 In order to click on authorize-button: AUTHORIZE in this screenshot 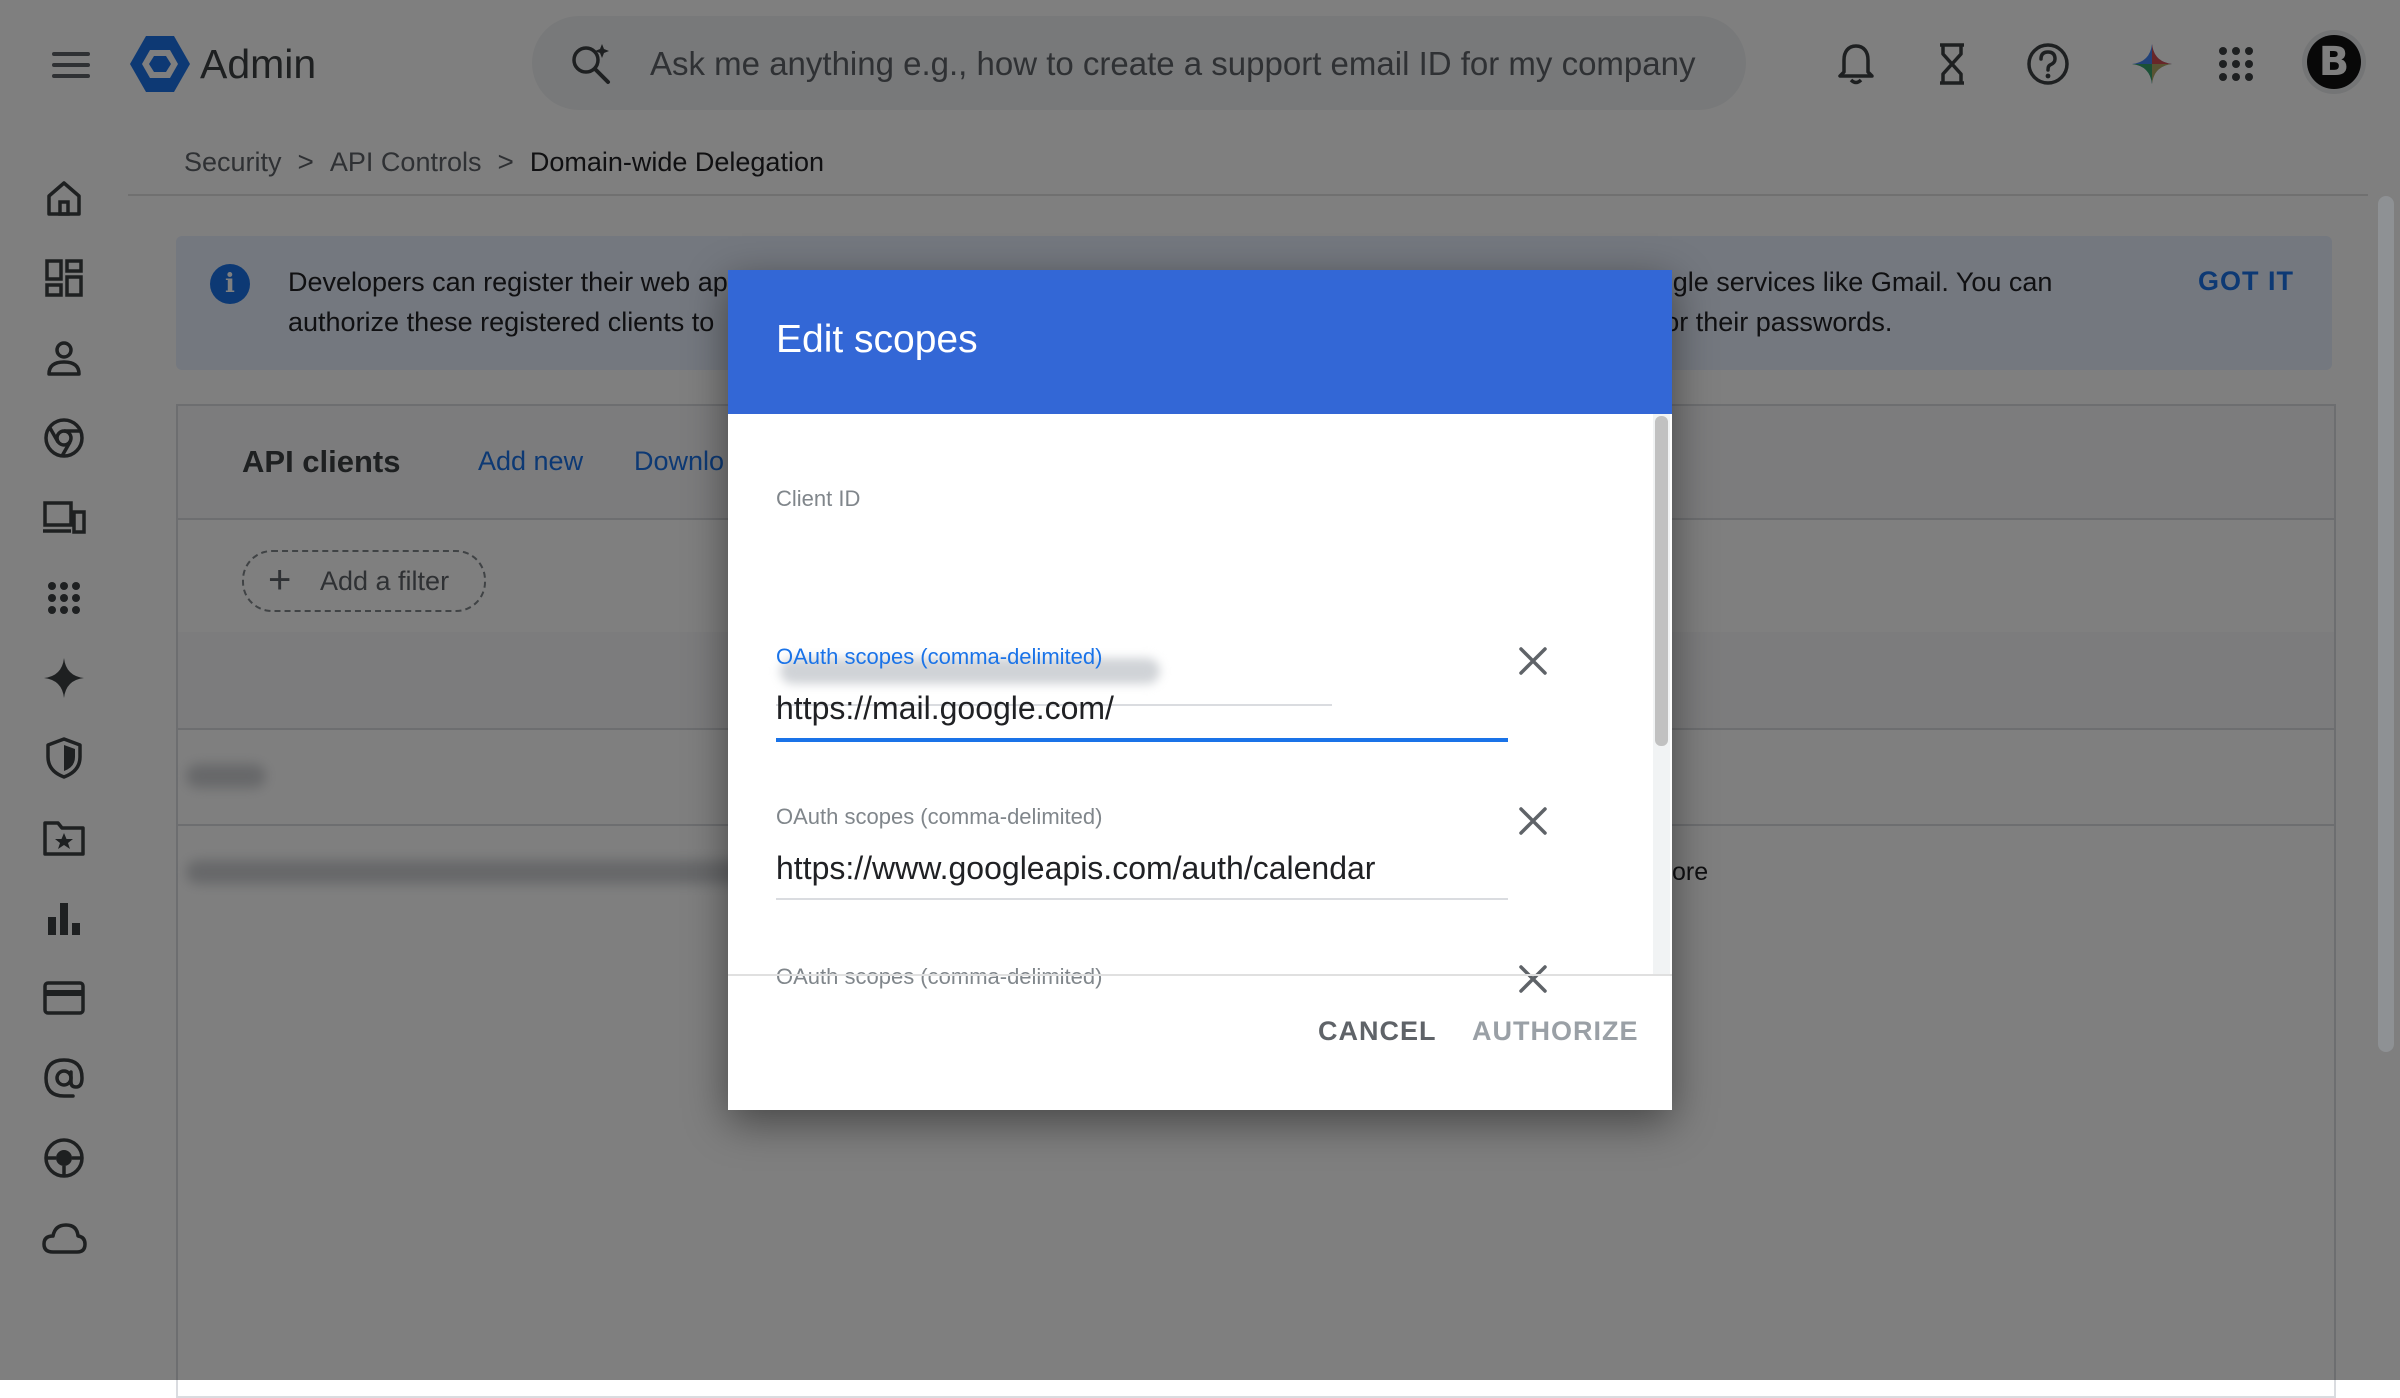, I will do `click(1555, 1031)`.